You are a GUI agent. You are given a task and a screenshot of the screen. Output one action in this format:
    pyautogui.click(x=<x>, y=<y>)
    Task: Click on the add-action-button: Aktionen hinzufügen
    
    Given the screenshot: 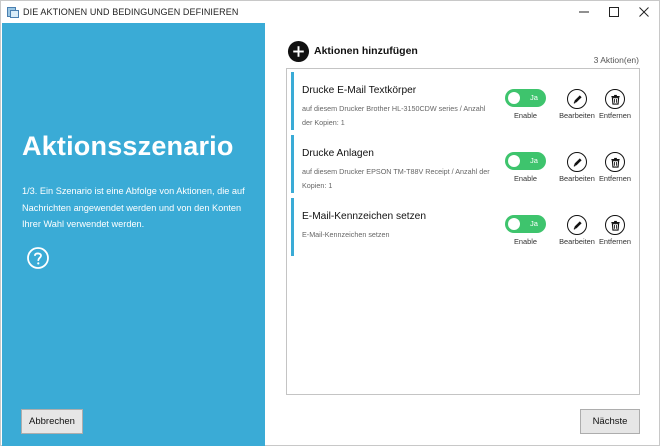 What is the action you would take?
    pyautogui.click(x=352, y=51)
    